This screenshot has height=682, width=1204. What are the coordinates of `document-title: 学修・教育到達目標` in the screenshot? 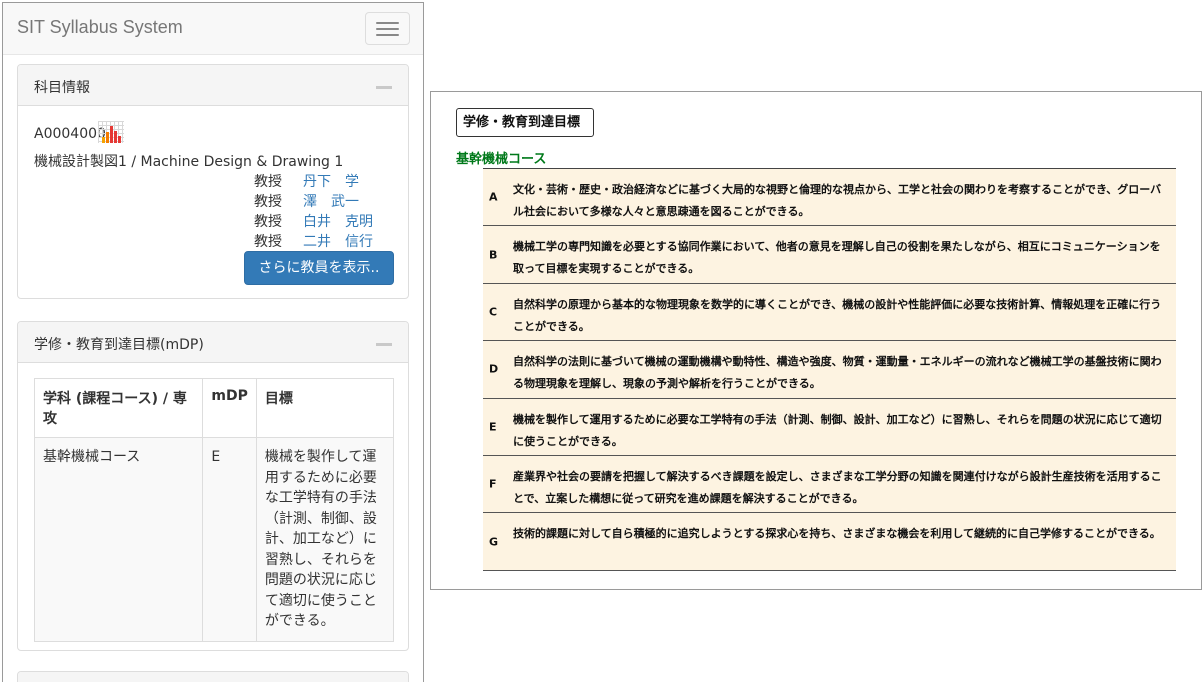 It's located at (525, 122).